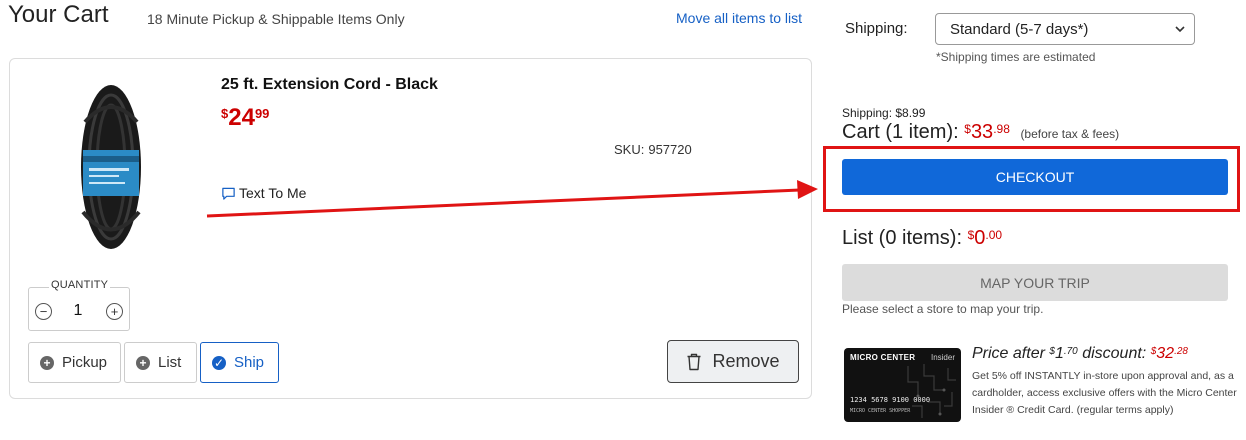  Describe the element at coordinates (980, 238) in the screenshot. I see `list-total-dollars: 0` at that location.